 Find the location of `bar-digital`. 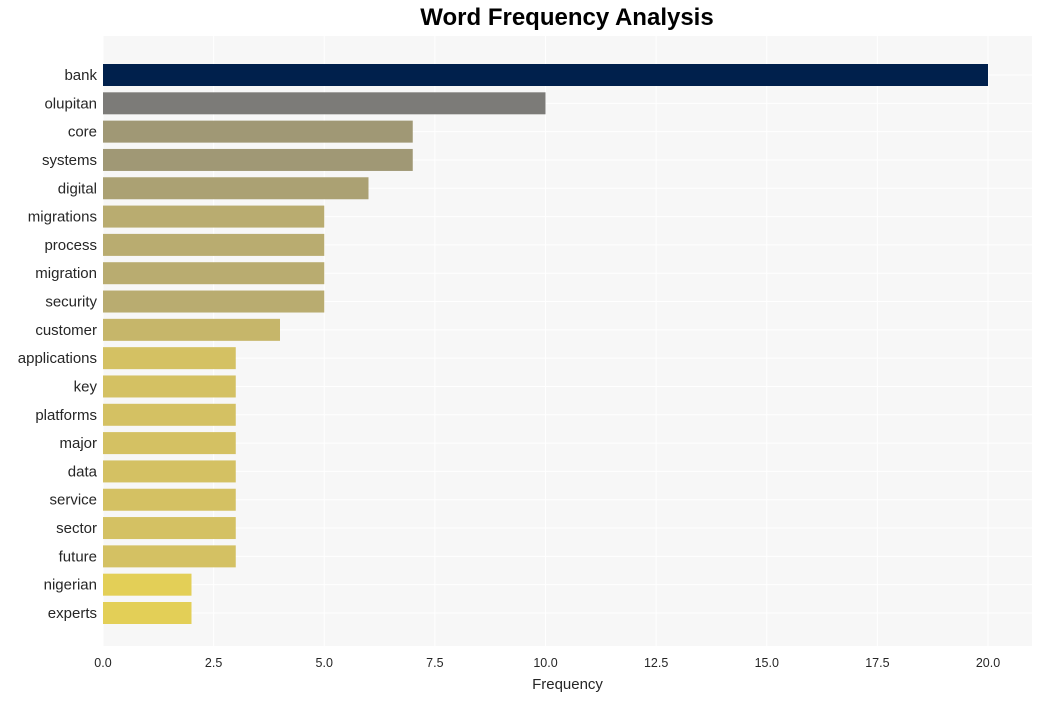

bar-digital is located at coordinates (236, 188).